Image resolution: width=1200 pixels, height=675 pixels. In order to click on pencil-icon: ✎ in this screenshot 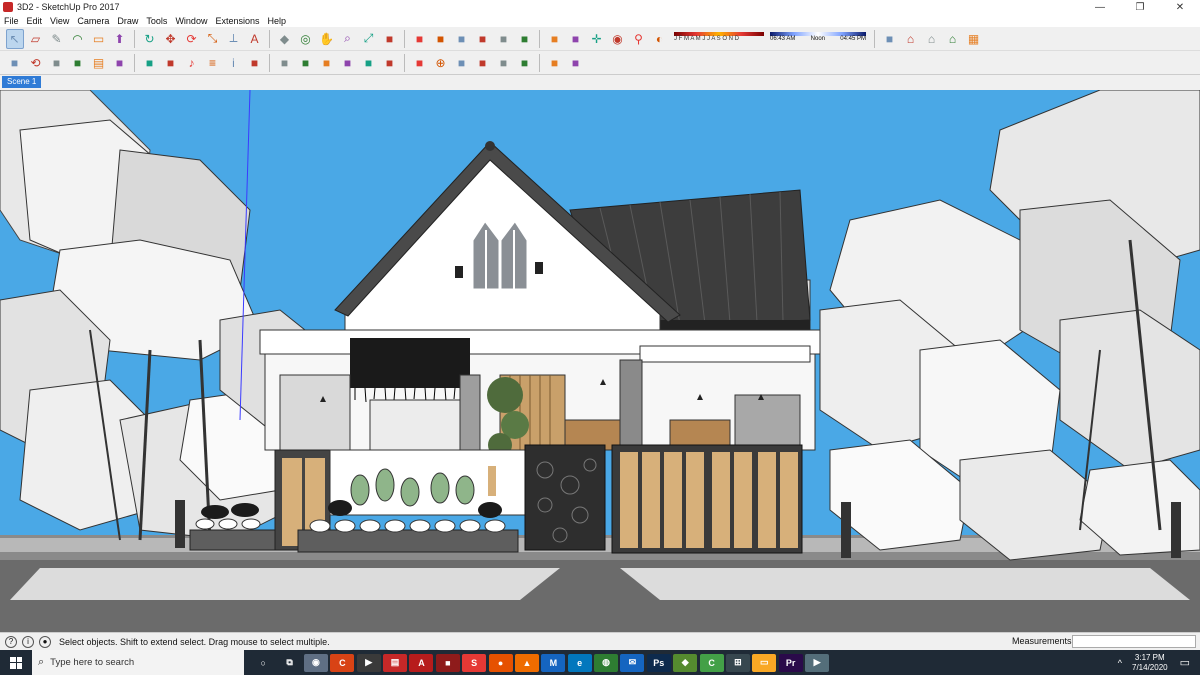, I will do `click(57, 39)`.